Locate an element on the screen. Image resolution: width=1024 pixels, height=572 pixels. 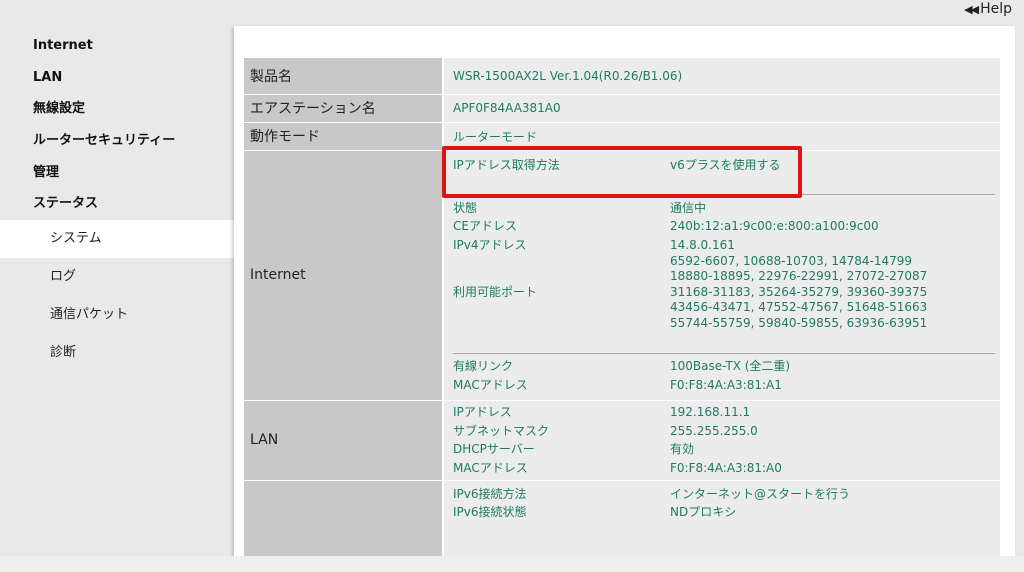
bottom-edge is located at coordinates (512, 564).